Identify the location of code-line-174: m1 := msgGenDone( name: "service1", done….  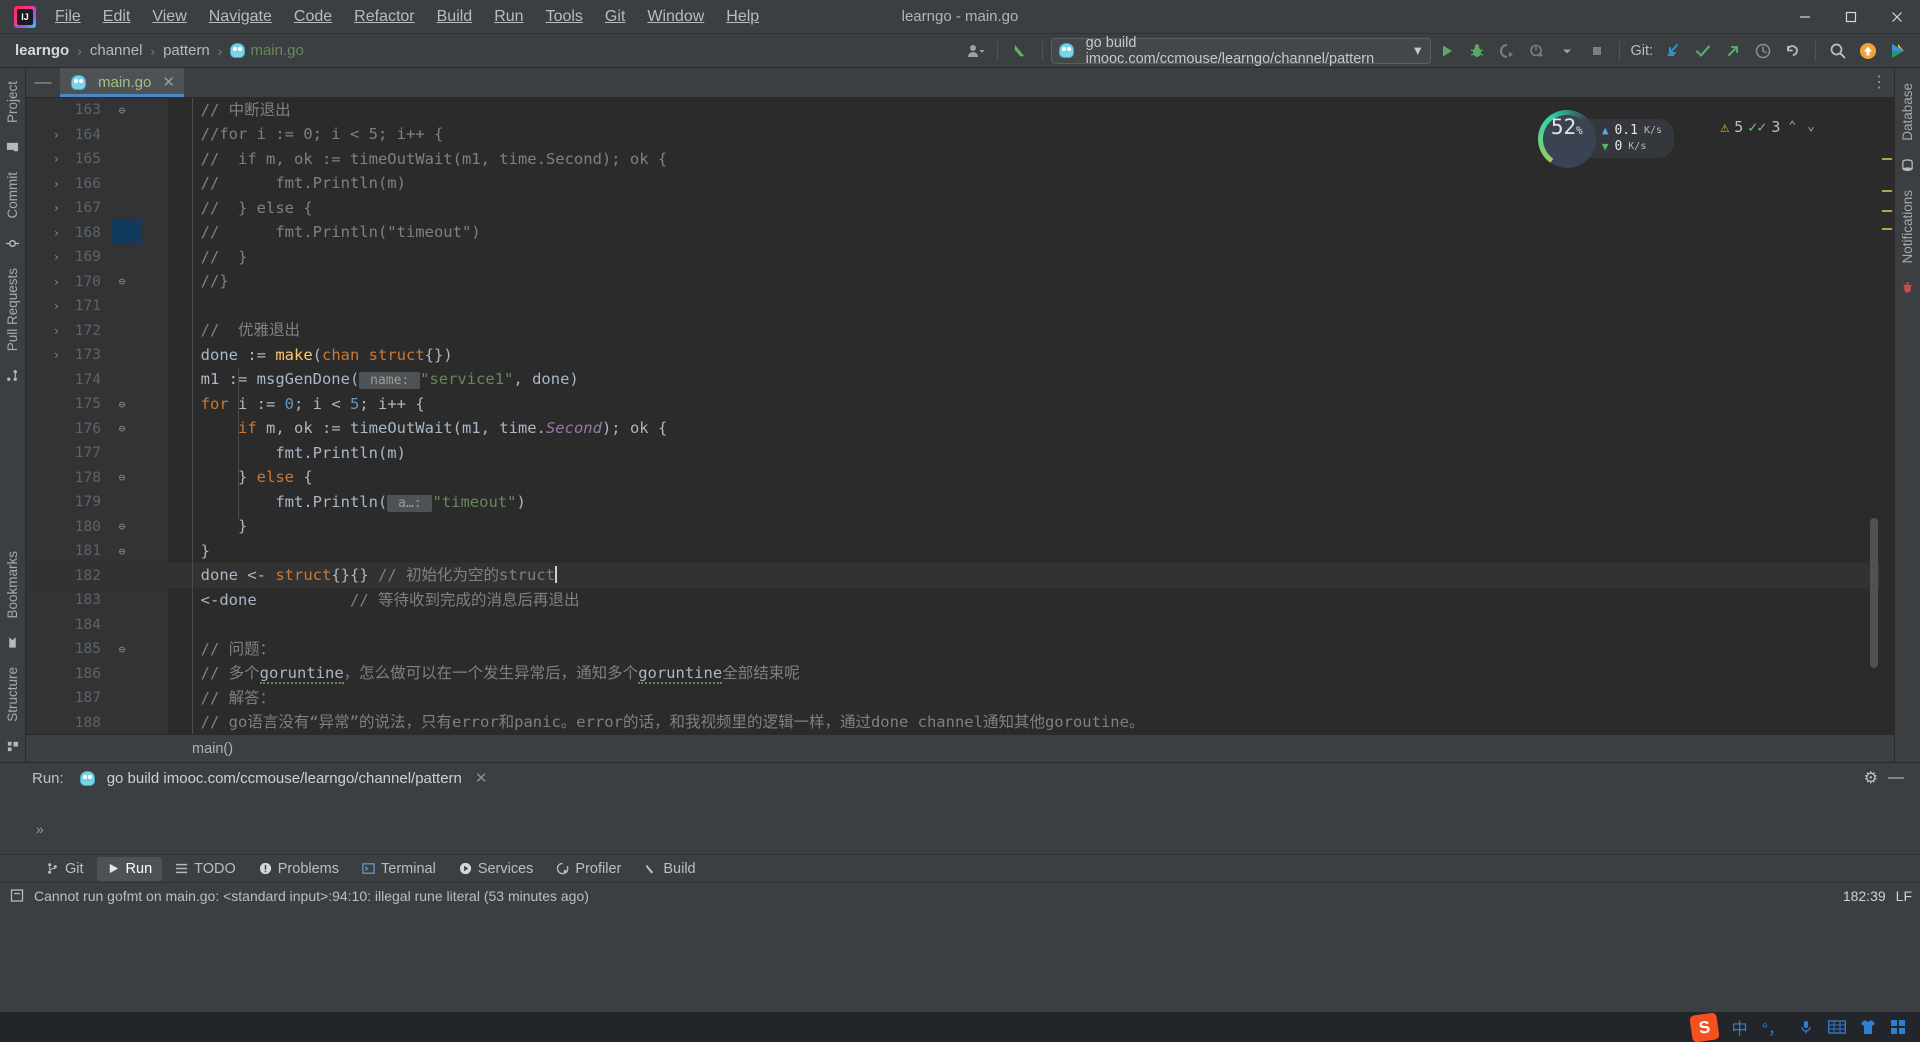
(1024, 379).